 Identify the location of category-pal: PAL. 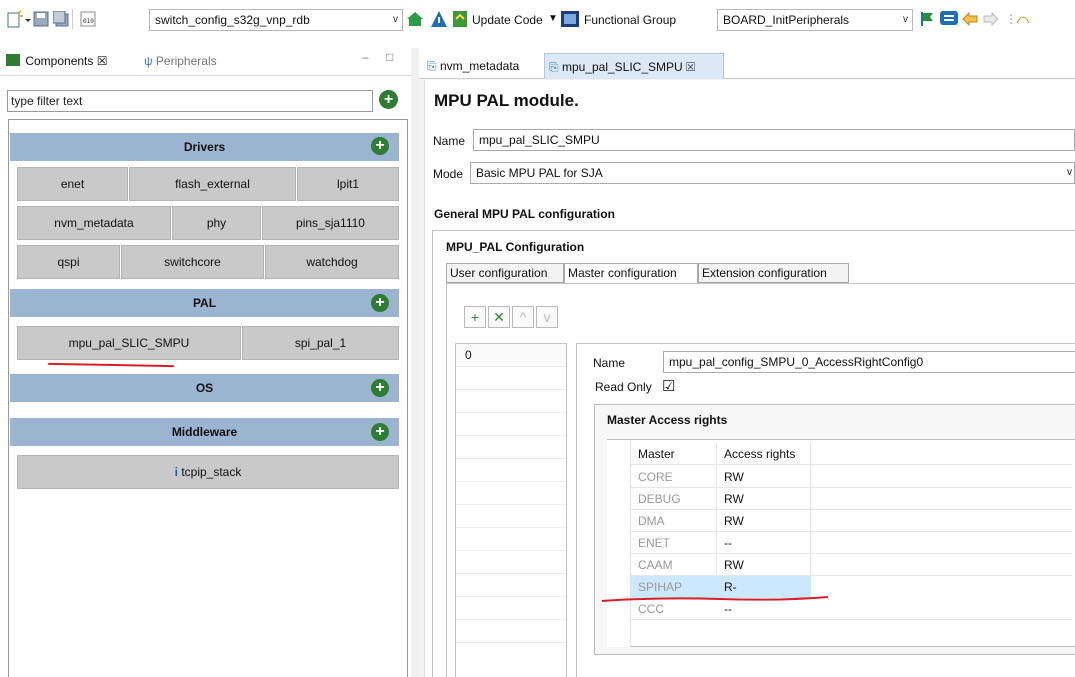
(204, 303).